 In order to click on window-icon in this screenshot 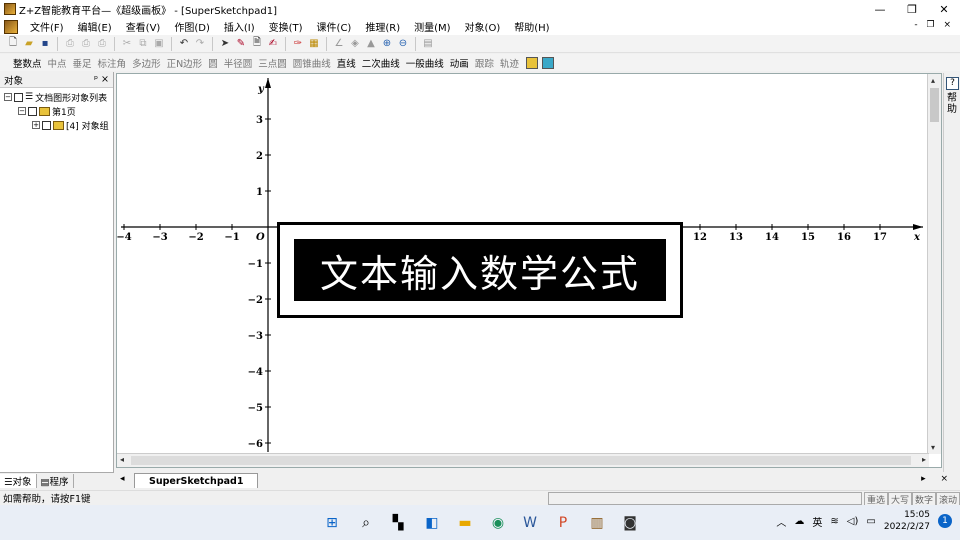, I will do `click(547, 62)`.